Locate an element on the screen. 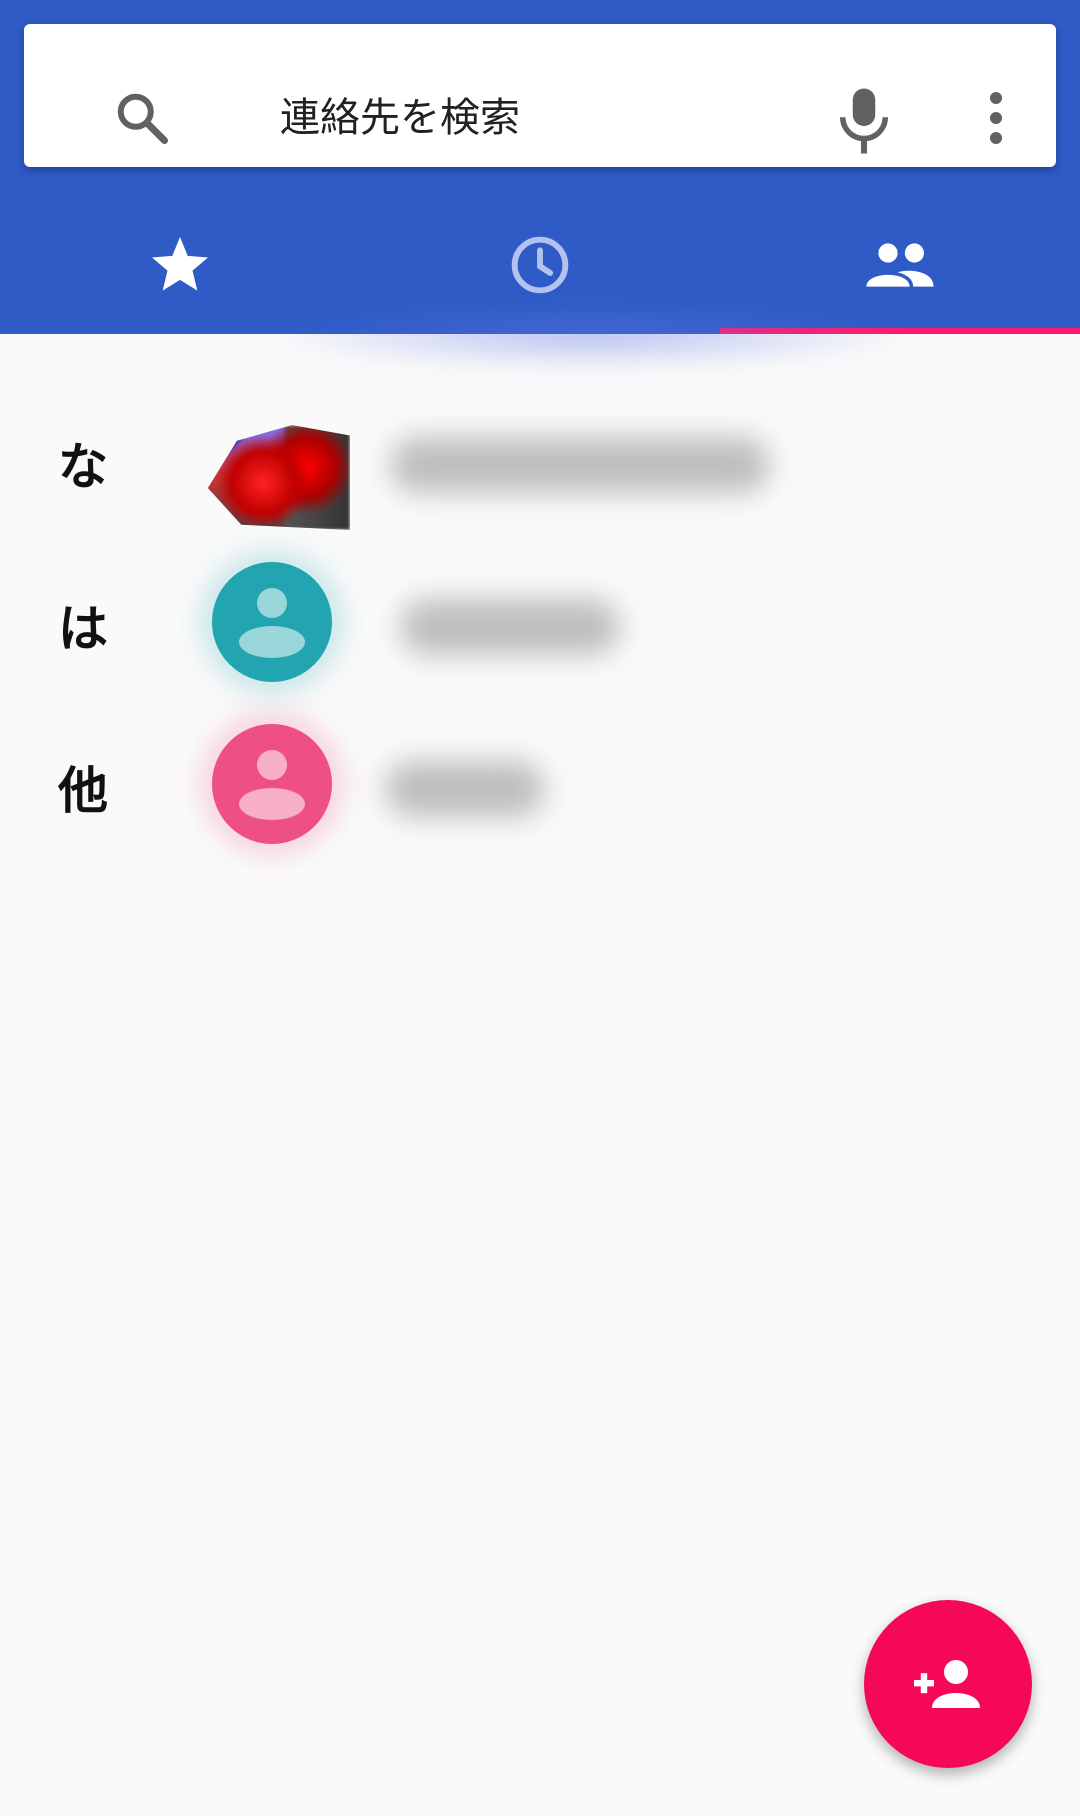 The width and height of the screenshot is (1080, 1816). clock-icon is located at coordinates (540, 265).